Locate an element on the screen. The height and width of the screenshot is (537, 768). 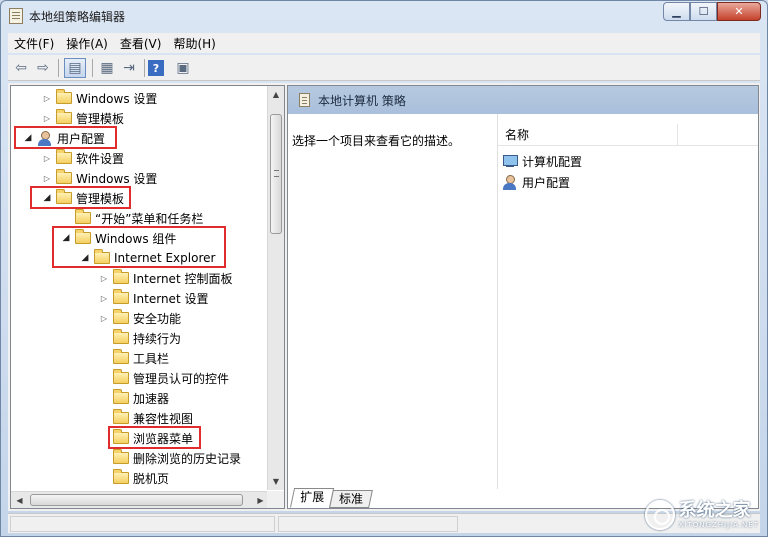
watermark-text: 系统之家 is located at coordinates (714, 510).